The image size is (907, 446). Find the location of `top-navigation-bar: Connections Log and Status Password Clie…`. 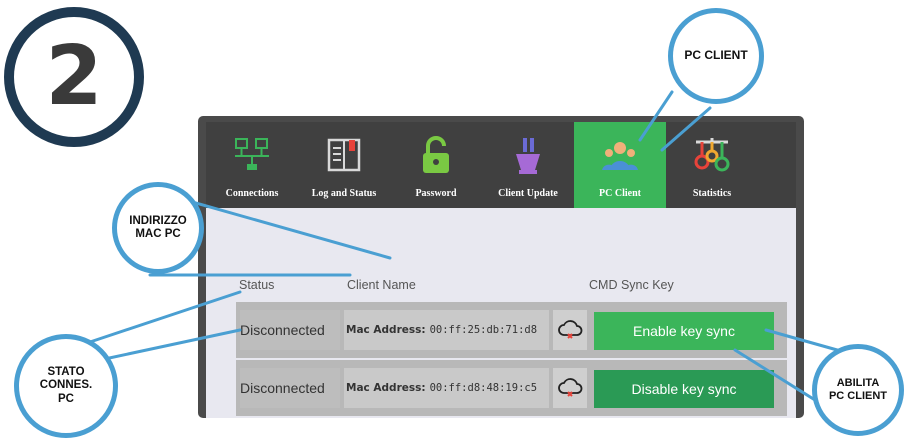

top-navigation-bar: Connections Log and Status Password Clie… is located at coordinates (501, 165).